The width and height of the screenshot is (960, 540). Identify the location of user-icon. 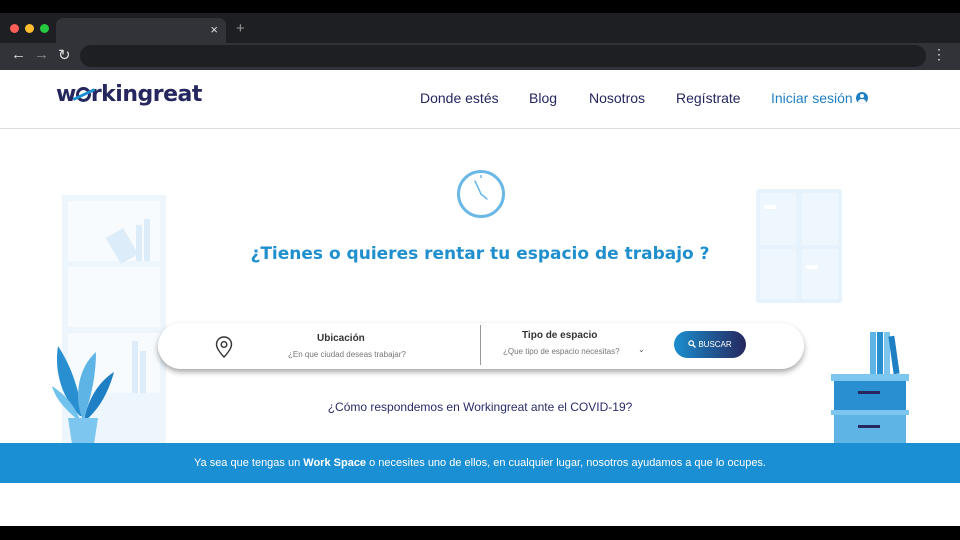
(861, 98).